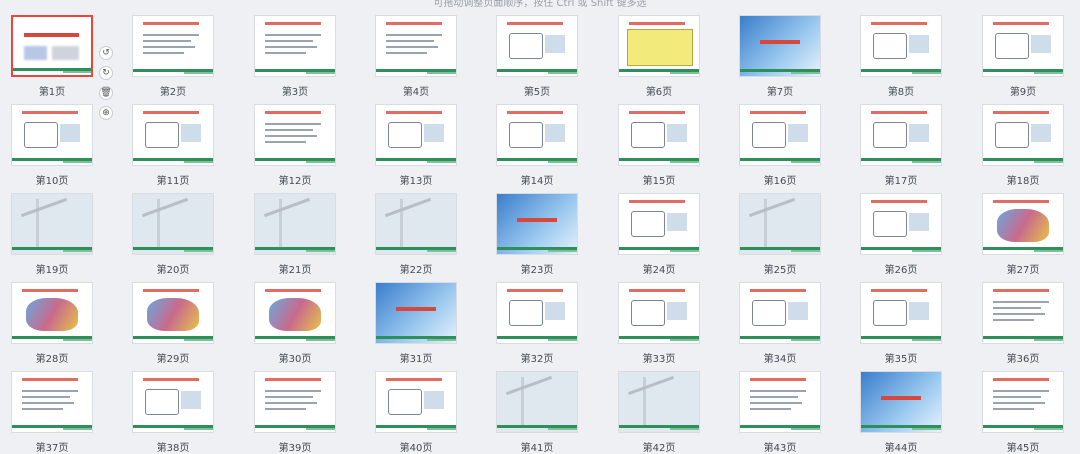  I want to click on page-number-label: 第39页, so click(295, 448).